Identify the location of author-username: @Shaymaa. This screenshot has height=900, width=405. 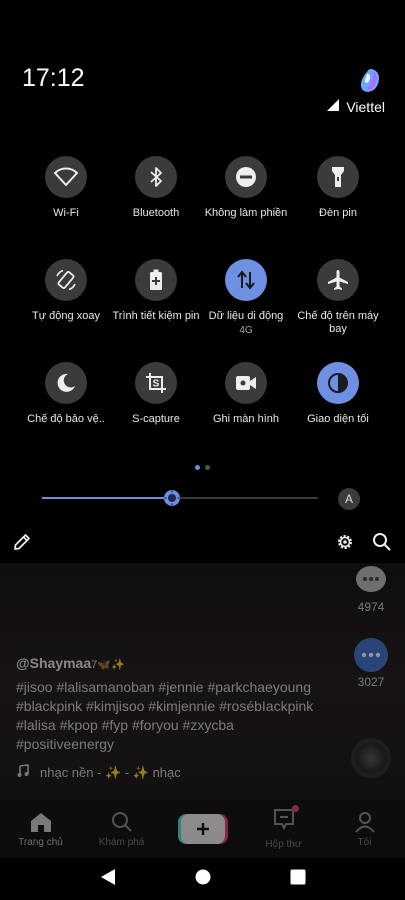
(54, 663).